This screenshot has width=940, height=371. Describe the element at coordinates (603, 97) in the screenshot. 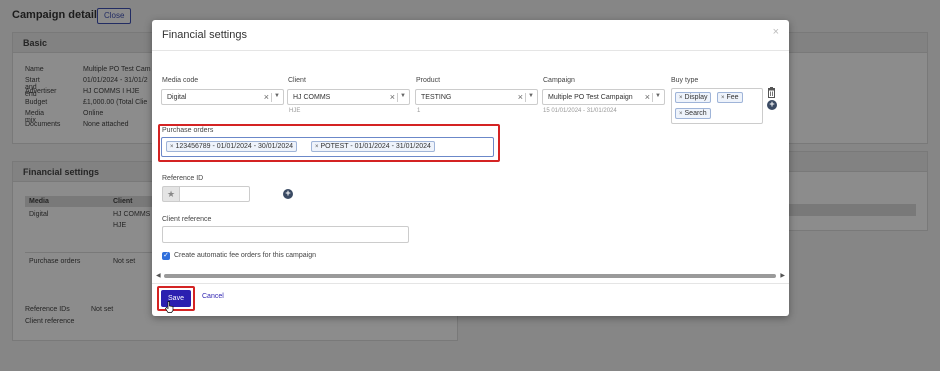

I see `campaign-select: Multiple PO Test Campaign × ▼` at that location.